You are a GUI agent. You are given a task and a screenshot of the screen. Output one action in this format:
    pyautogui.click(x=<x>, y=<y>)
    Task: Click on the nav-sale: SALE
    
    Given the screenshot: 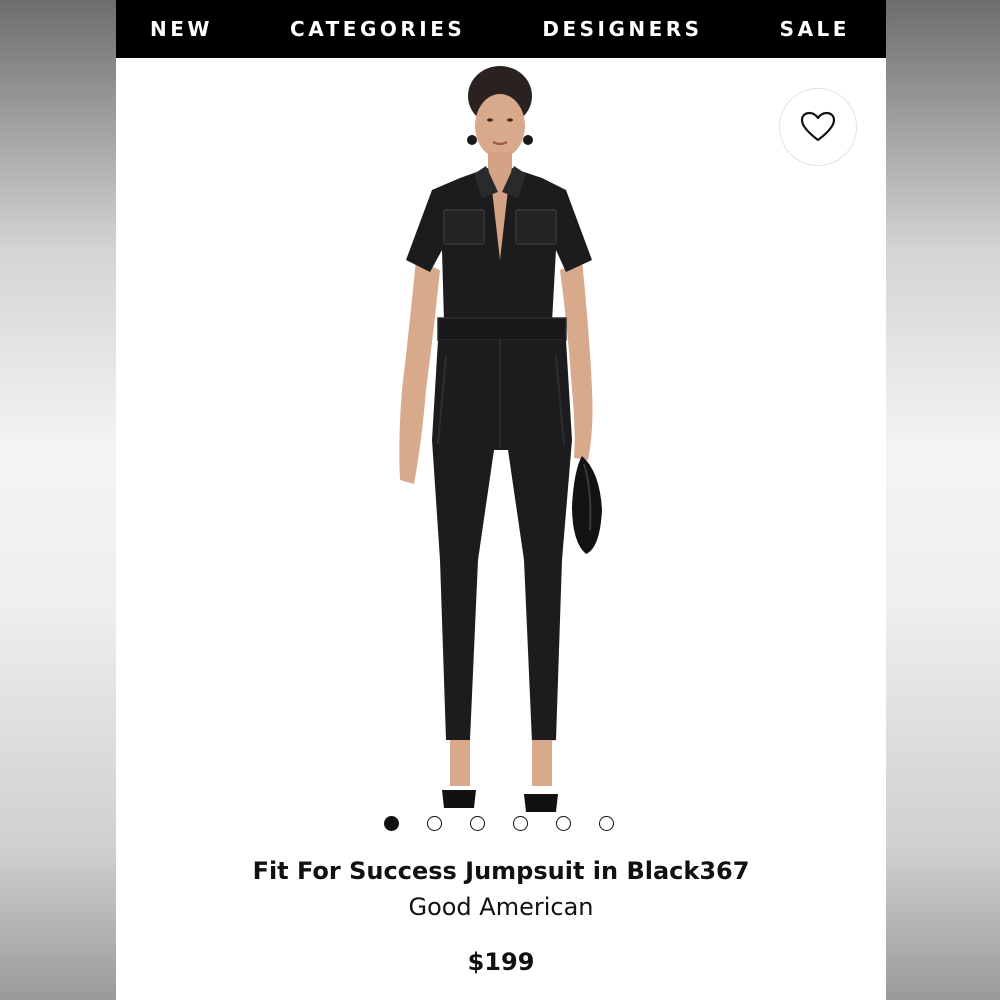 What is the action you would take?
    pyautogui.click(x=815, y=29)
    